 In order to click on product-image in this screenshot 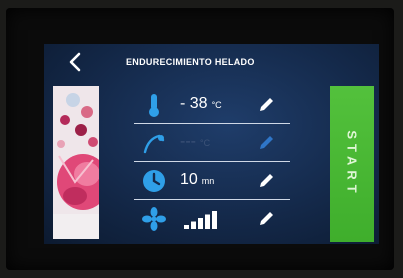, I will do `click(76, 162)`.